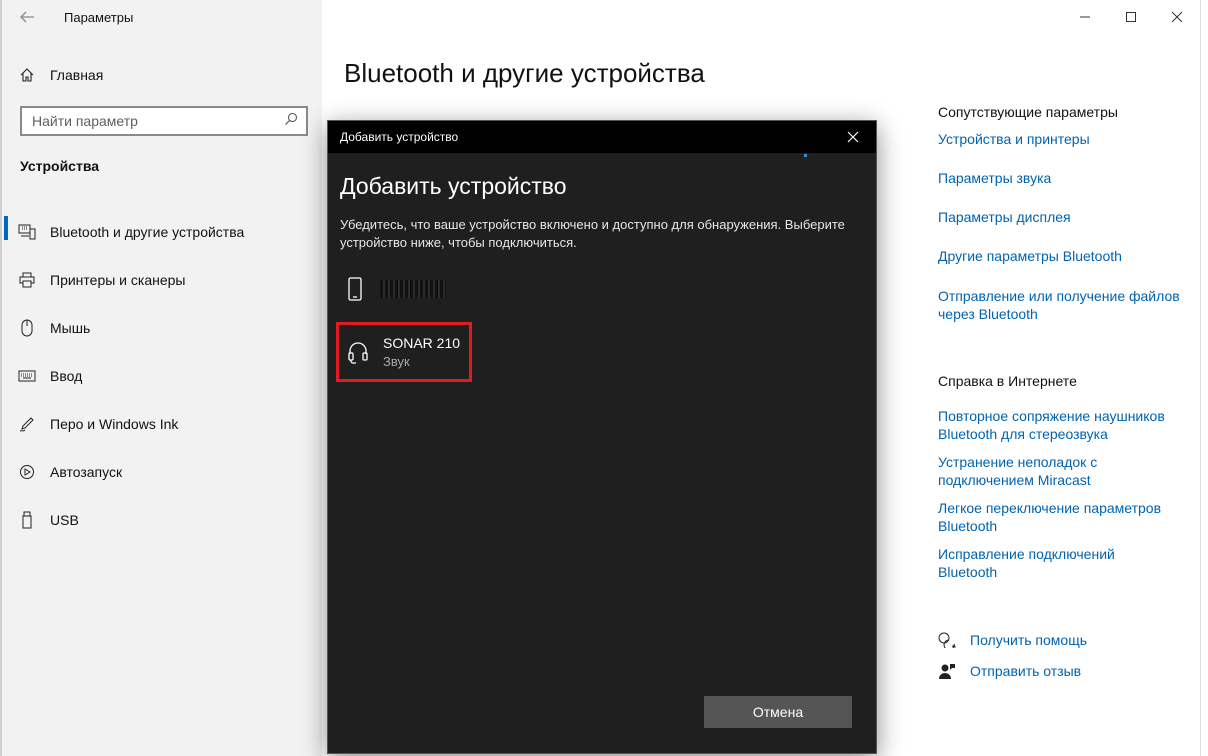  I want to click on app-title: Параметры, so click(99, 17).